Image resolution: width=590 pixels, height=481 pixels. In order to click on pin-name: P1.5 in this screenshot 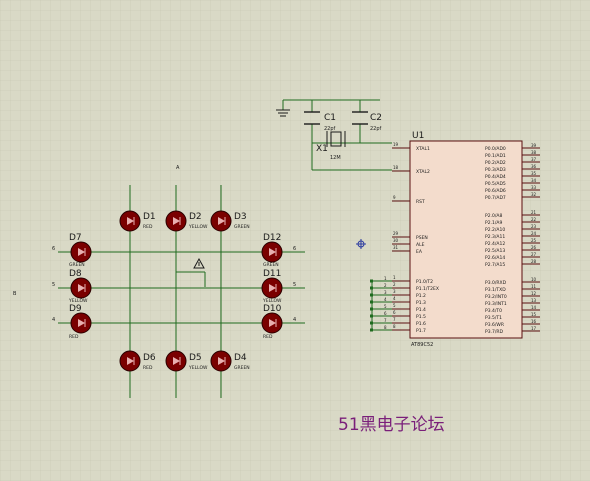, I will do `click(421, 317)`.